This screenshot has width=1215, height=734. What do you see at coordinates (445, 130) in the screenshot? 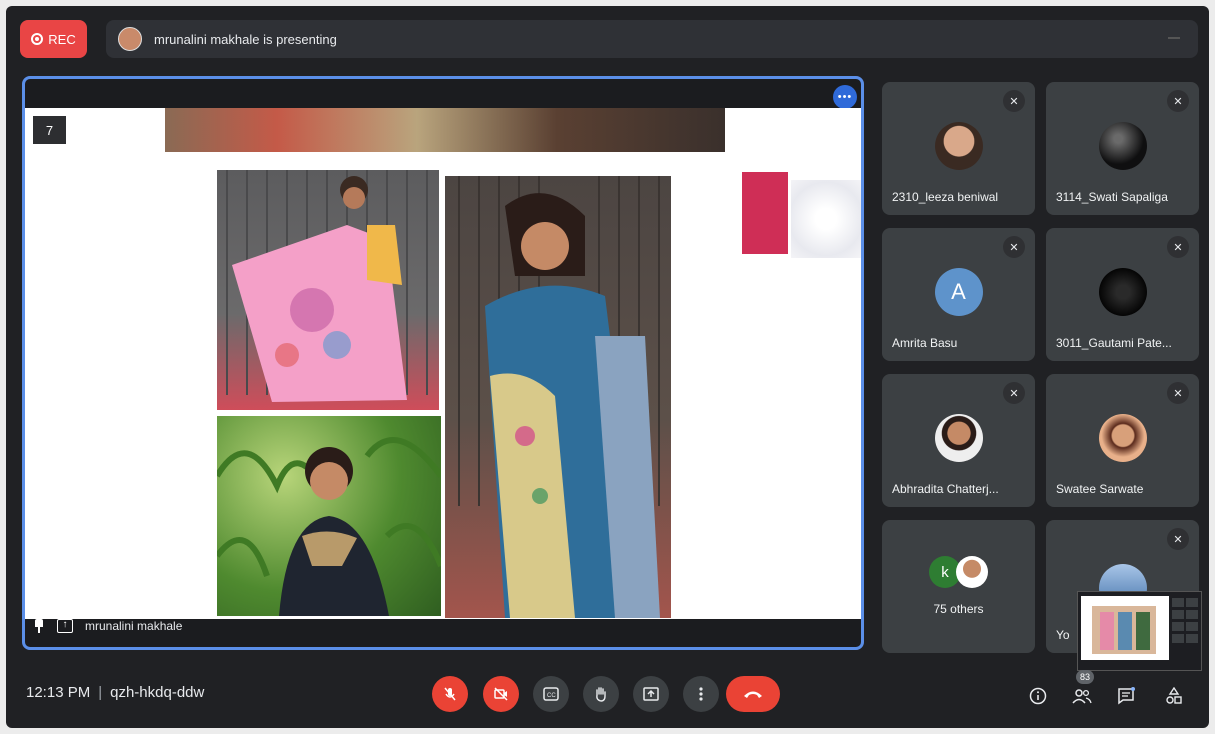
I see `slide-banner-photo` at bounding box center [445, 130].